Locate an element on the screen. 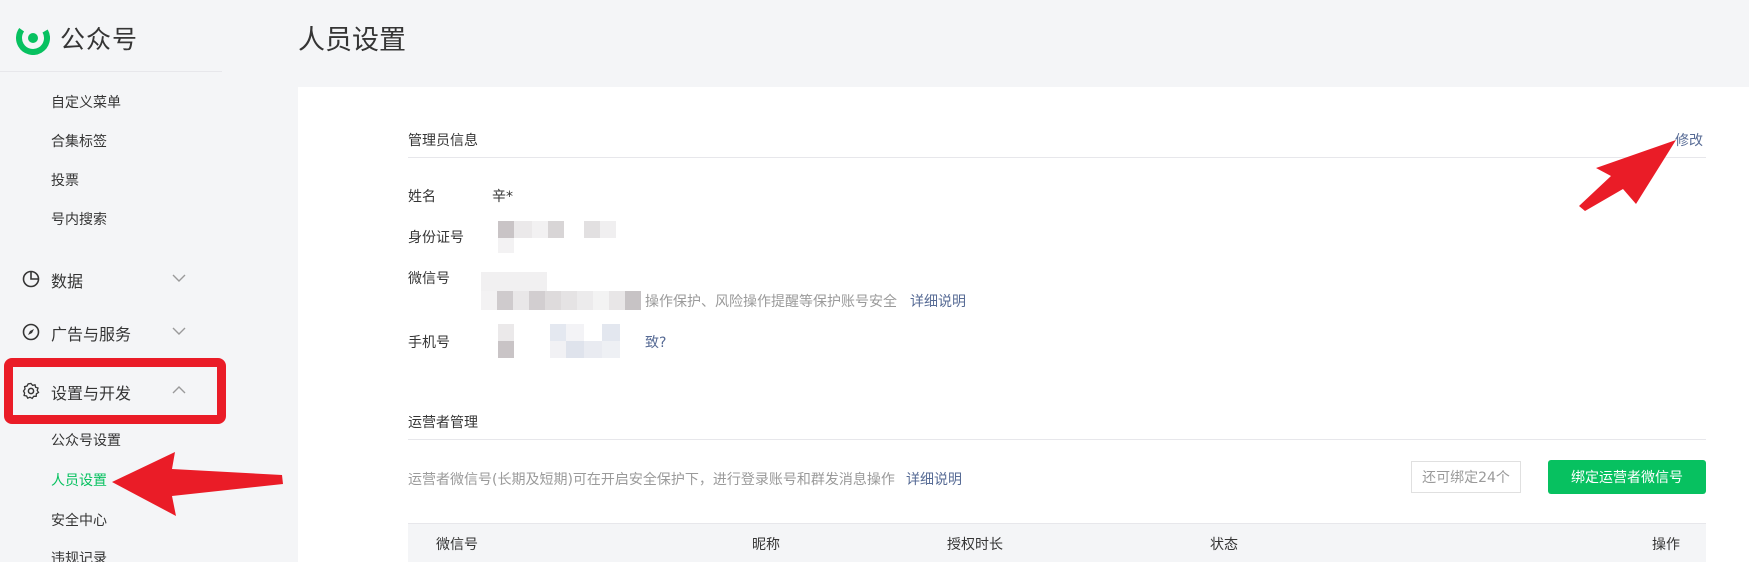 The height and width of the screenshot is (562, 1749). wechat-official-account-logo-icon is located at coordinates (33, 38).